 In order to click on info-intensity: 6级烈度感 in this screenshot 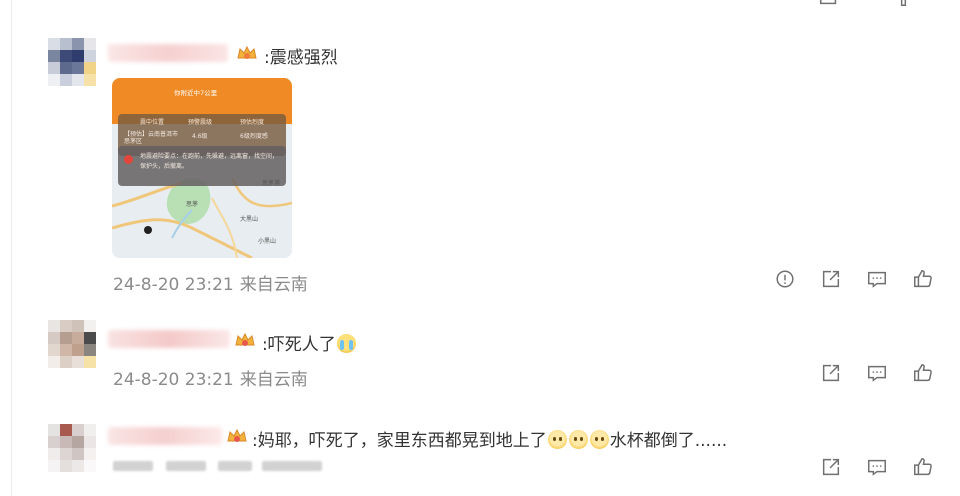, I will do `click(254, 136)`.